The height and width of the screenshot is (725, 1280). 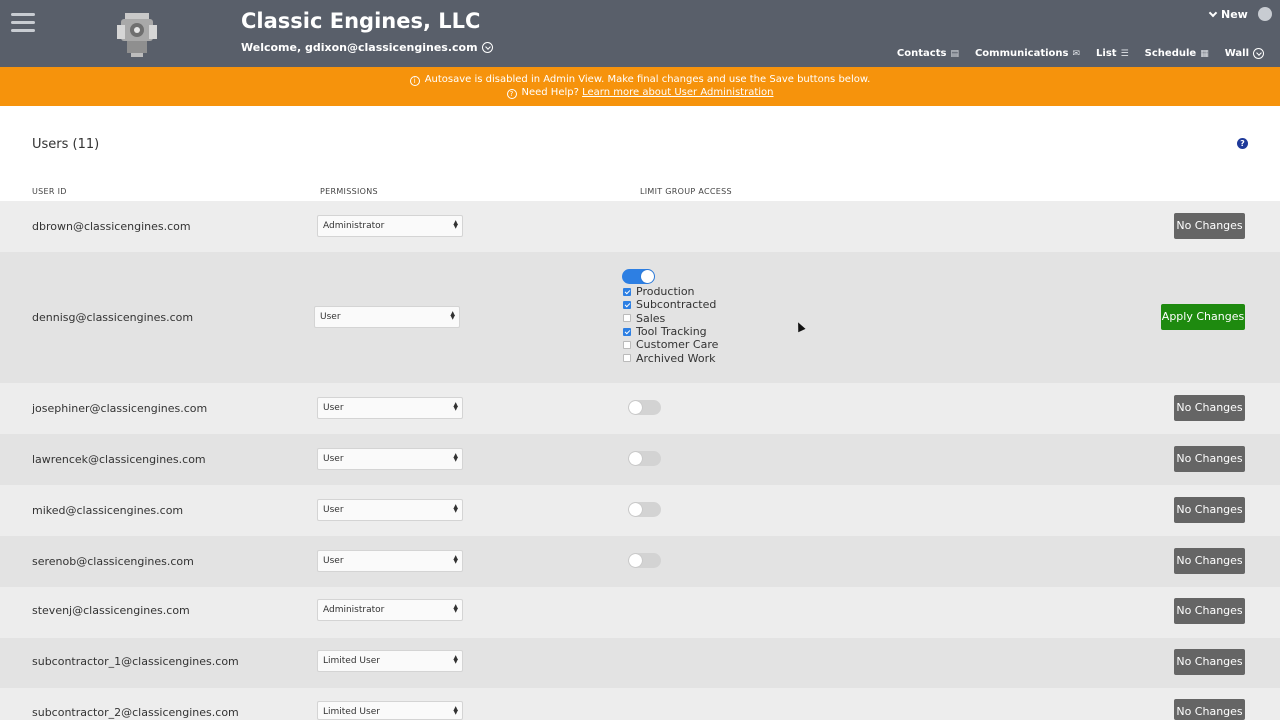 What do you see at coordinates (670, 331) in the screenshot?
I see `group-checkbox-tool-tracking: Tool Tracking` at bounding box center [670, 331].